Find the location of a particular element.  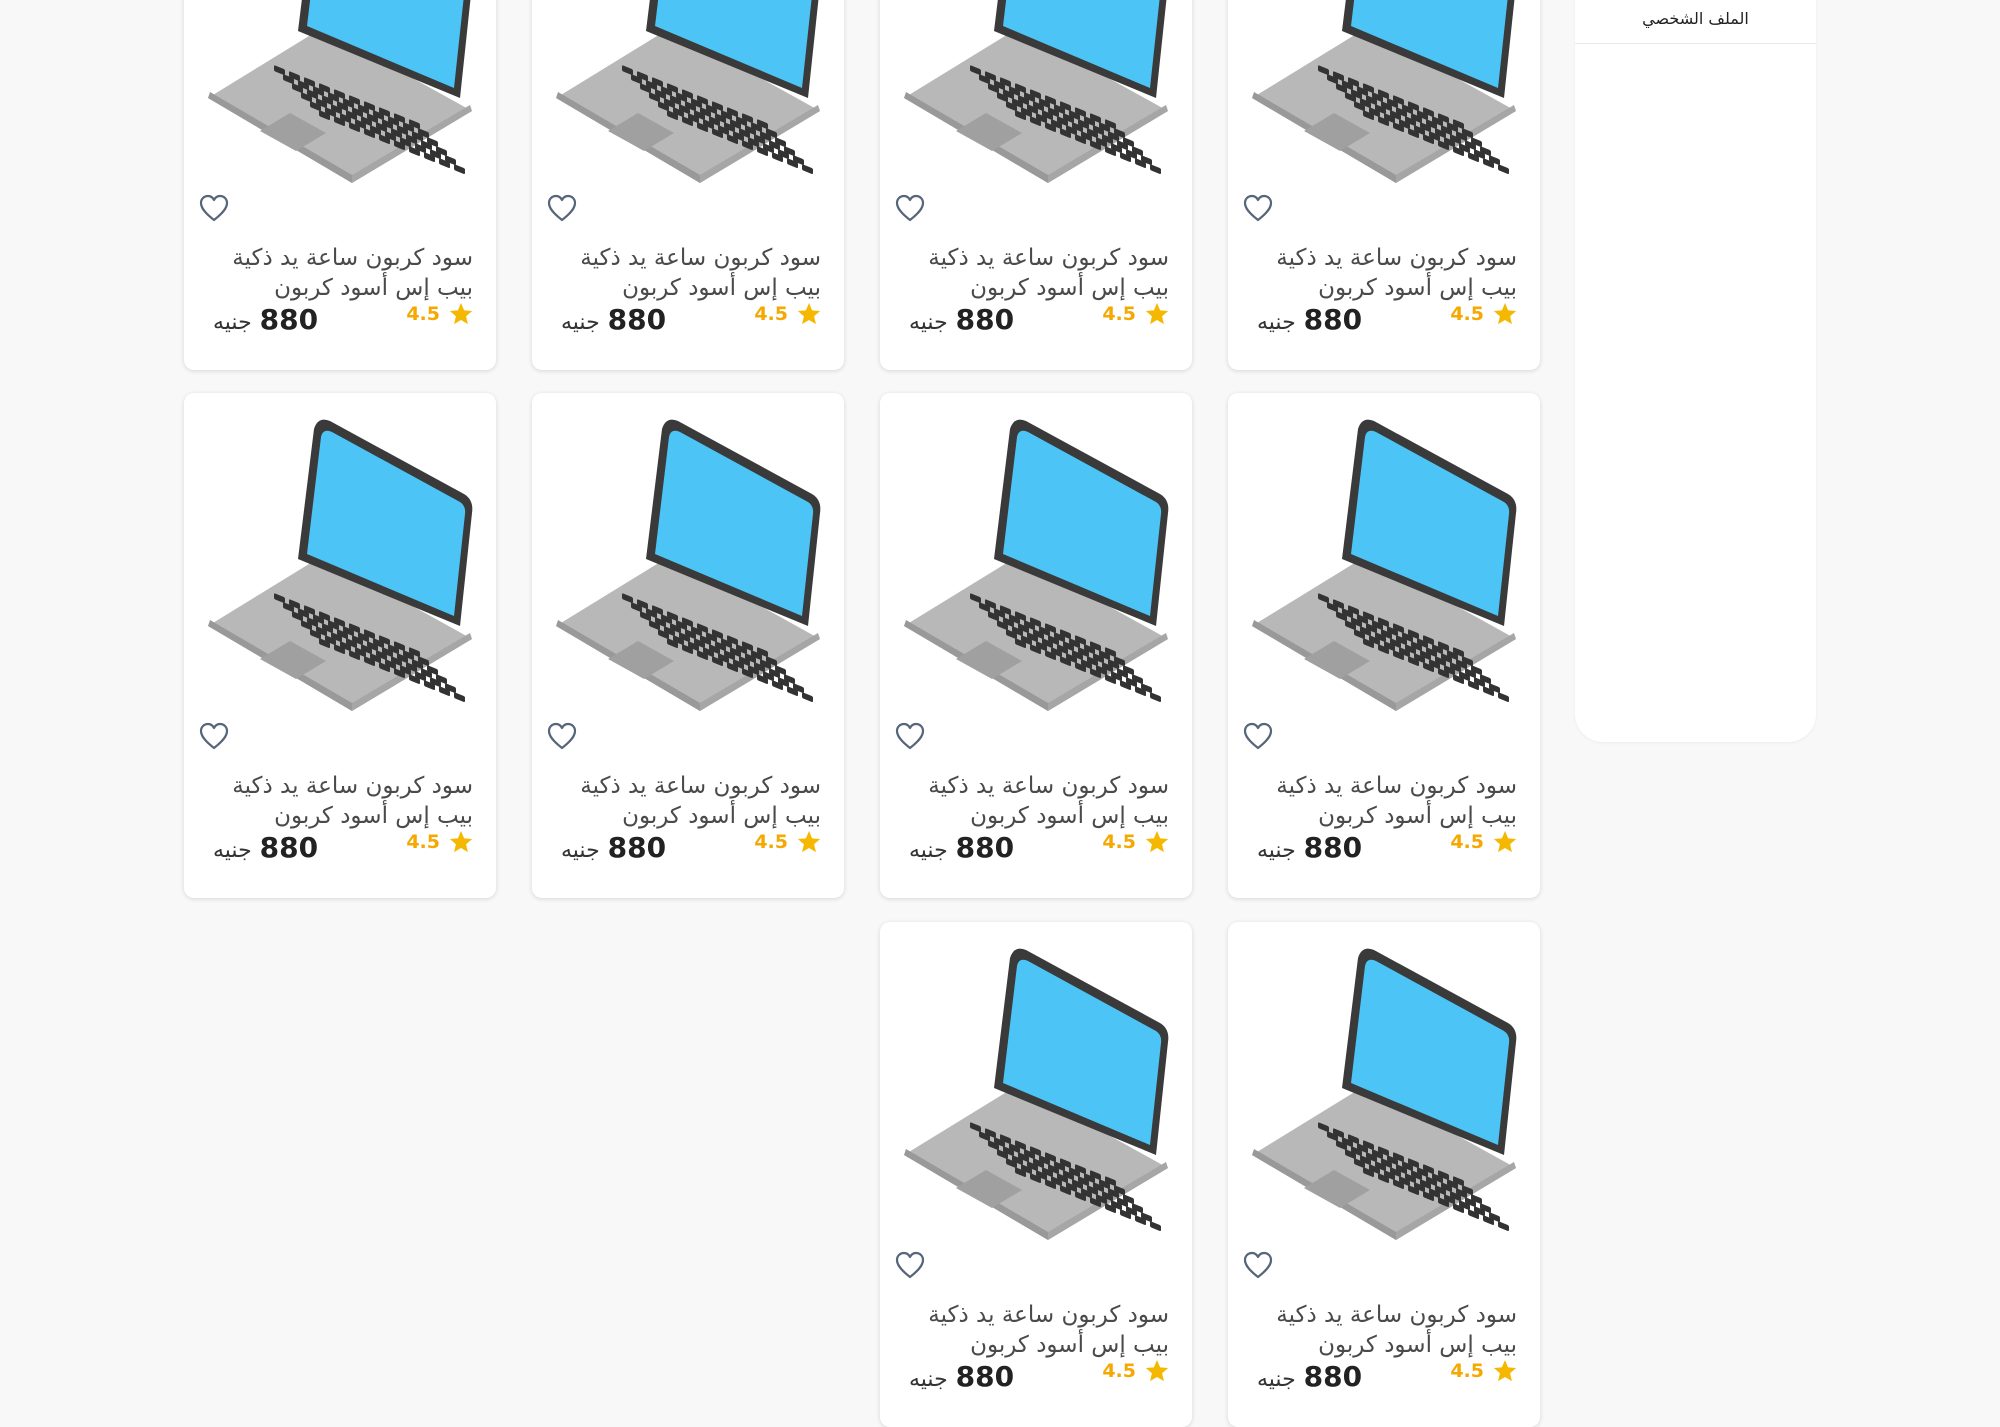

sidebar: الملف الشخصي is located at coordinates (1695, 371).